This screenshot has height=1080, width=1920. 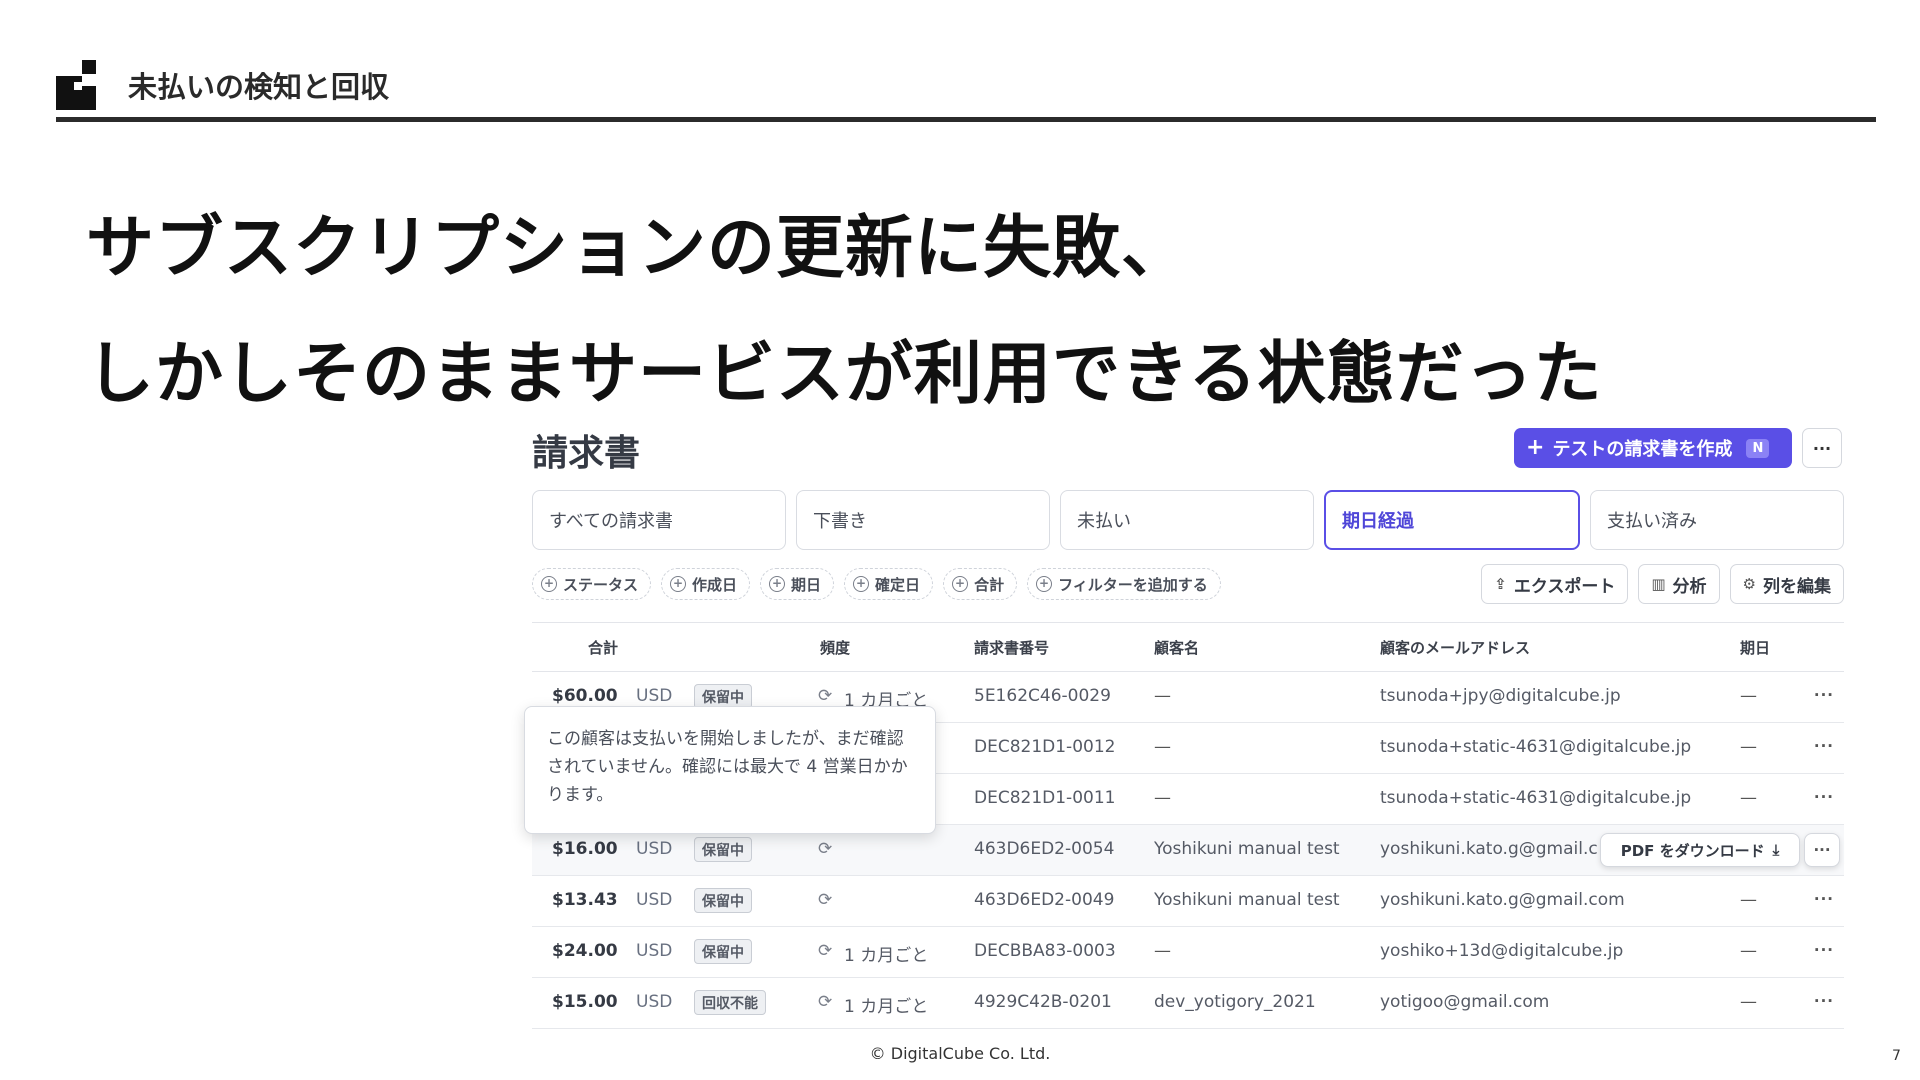 I want to click on row-invoice-number: DECBBA83-0003, so click(x=1045, y=951).